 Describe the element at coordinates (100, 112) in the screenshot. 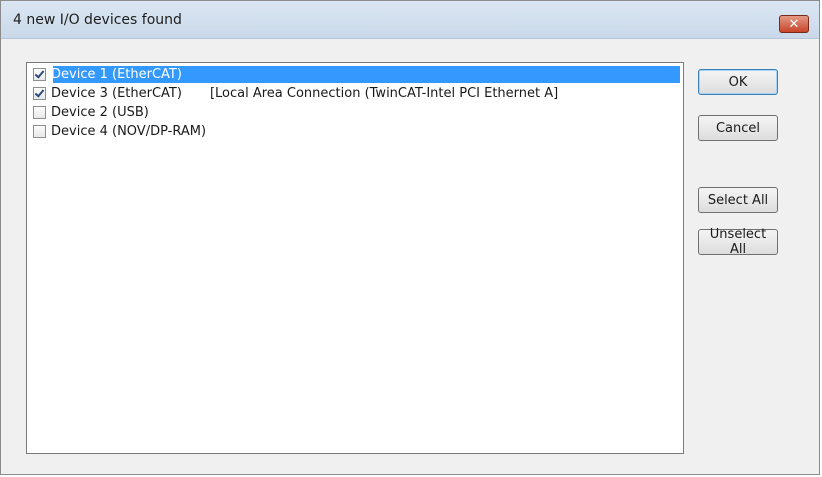

I see `device-label-3: Device 2 (USB)` at that location.